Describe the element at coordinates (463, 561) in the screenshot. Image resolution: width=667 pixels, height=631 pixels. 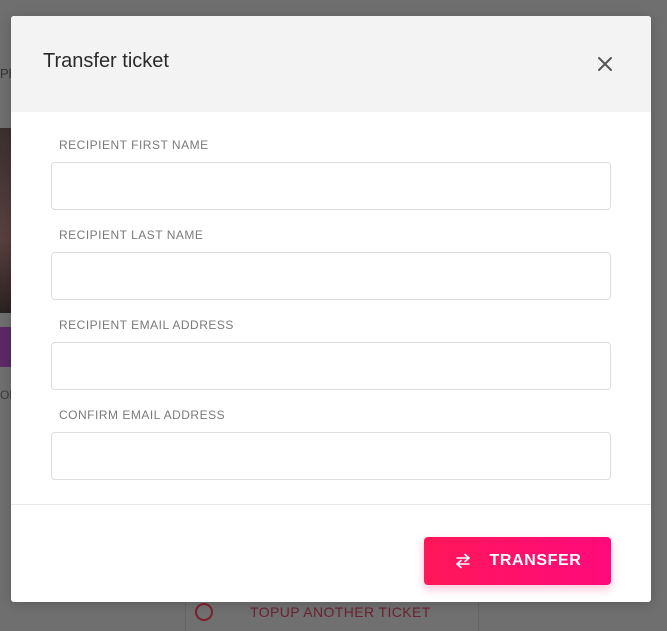
I see `transfer-arrows-icon` at that location.